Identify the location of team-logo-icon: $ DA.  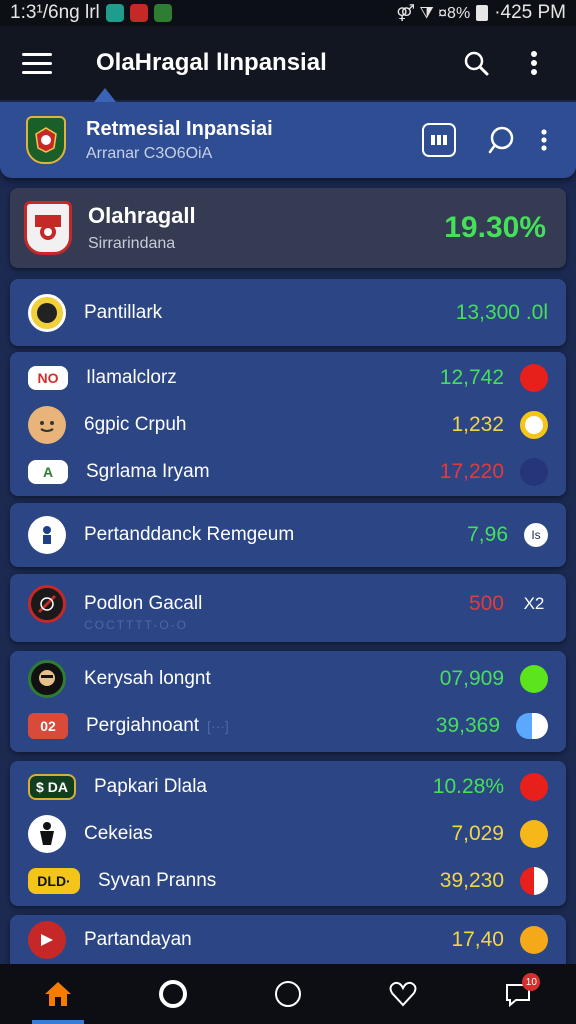
(52, 786).